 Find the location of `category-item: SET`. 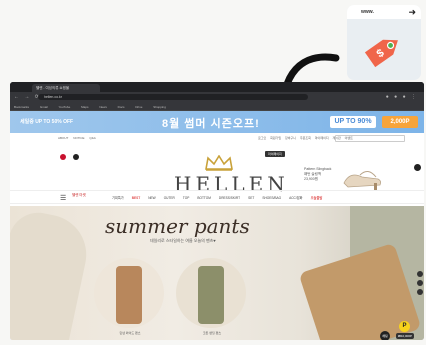

category-item: SET is located at coordinates (251, 198).